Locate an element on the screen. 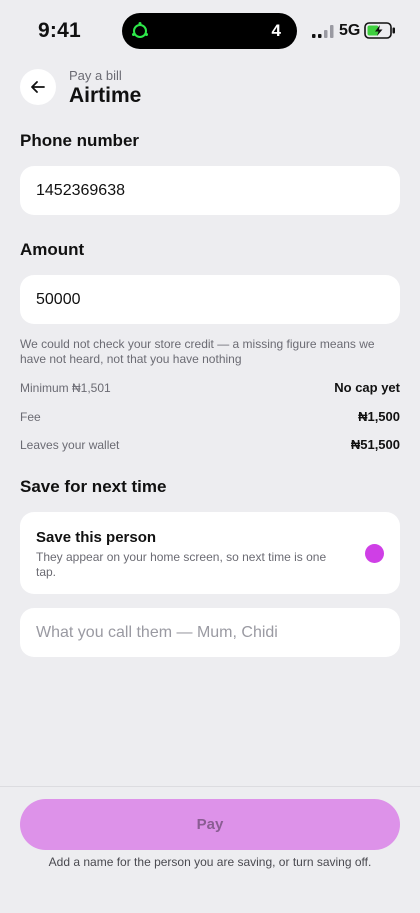  battery-charging-icon is located at coordinates (379, 30).